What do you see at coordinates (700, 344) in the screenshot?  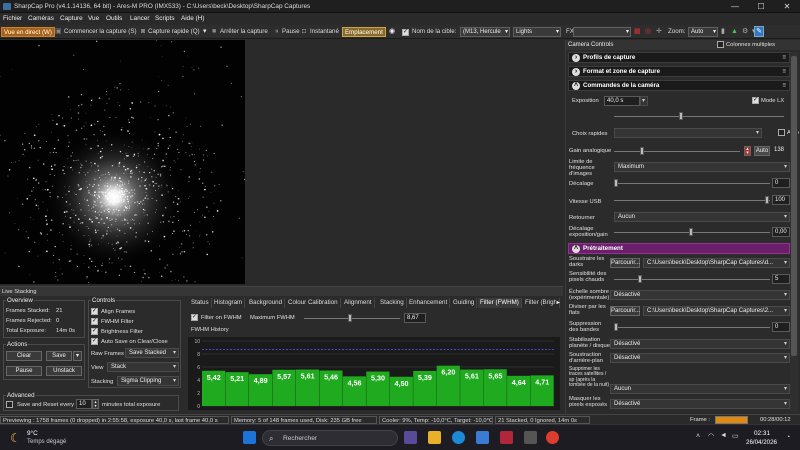 I see `stabilization-dropdown: Désactivé` at bounding box center [700, 344].